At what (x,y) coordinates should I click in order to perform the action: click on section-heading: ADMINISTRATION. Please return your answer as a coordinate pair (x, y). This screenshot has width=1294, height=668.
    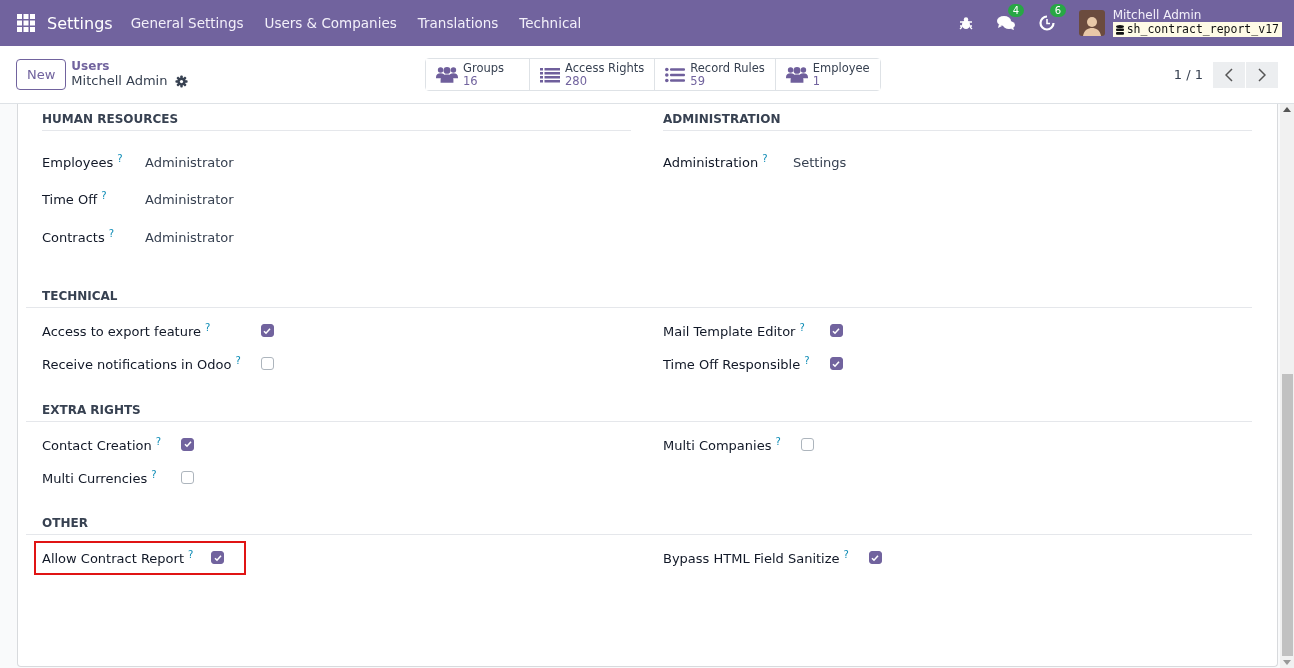
    Looking at the image, I should click on (957, 119).